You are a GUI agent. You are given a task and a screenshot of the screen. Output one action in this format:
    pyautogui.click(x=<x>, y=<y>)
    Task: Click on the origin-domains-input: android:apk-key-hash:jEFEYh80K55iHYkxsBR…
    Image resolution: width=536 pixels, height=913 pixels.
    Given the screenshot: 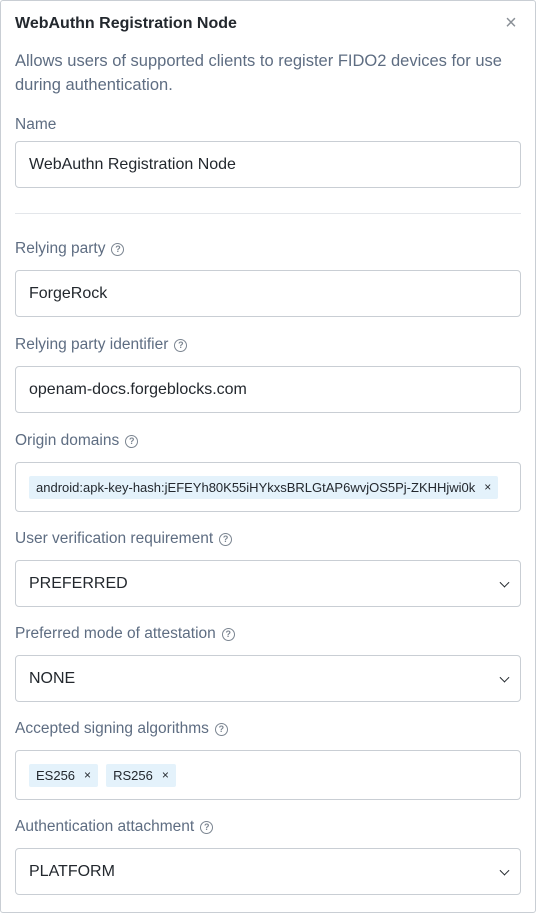 What is the action you would take?
    pyautogui.click(x=268, y=487)
    